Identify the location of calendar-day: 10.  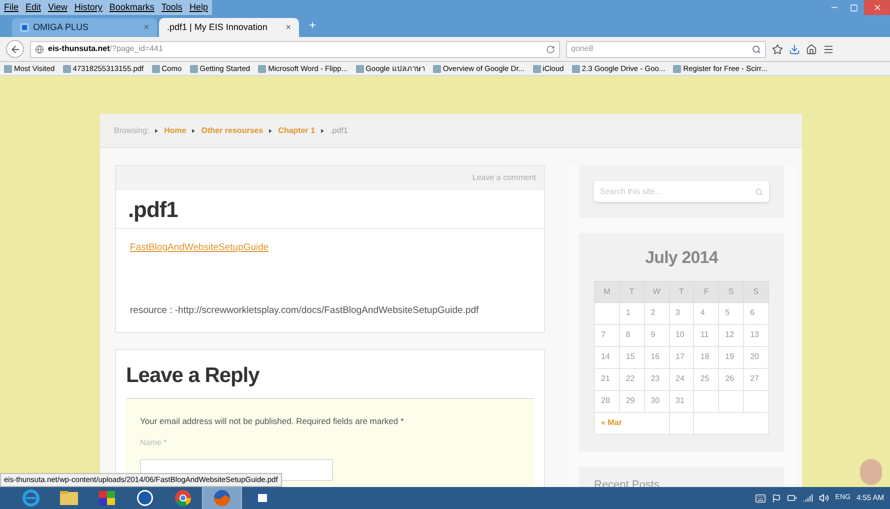
(681, 335).